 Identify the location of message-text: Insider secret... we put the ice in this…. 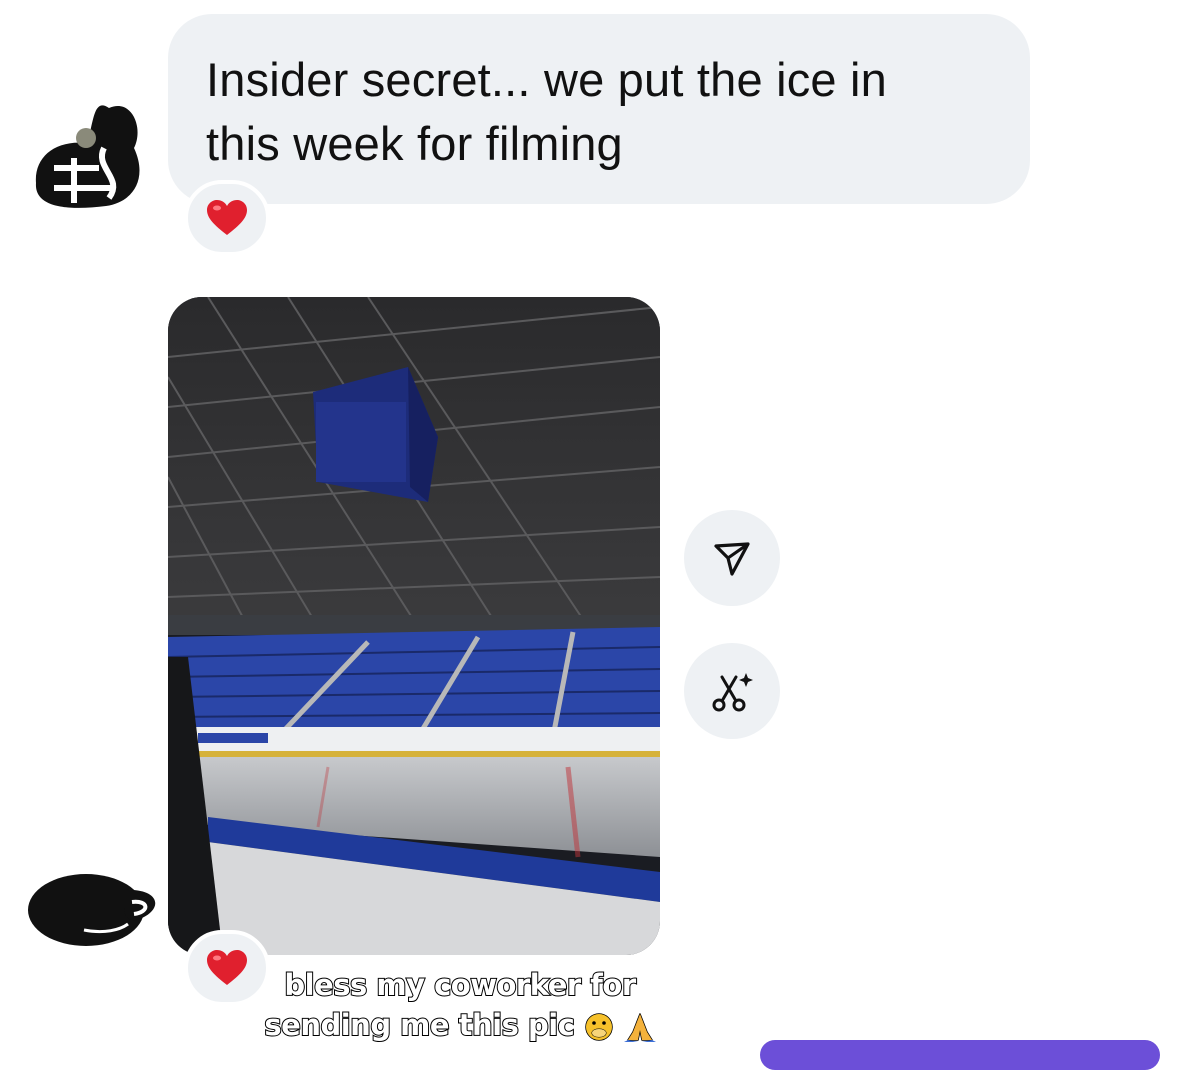
(546, 111).